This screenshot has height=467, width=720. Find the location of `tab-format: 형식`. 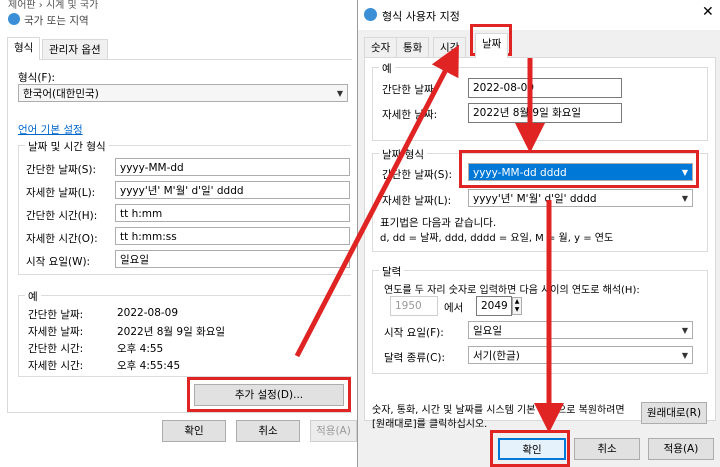

tab-format: 형식 is located at coordinates (24, 48).